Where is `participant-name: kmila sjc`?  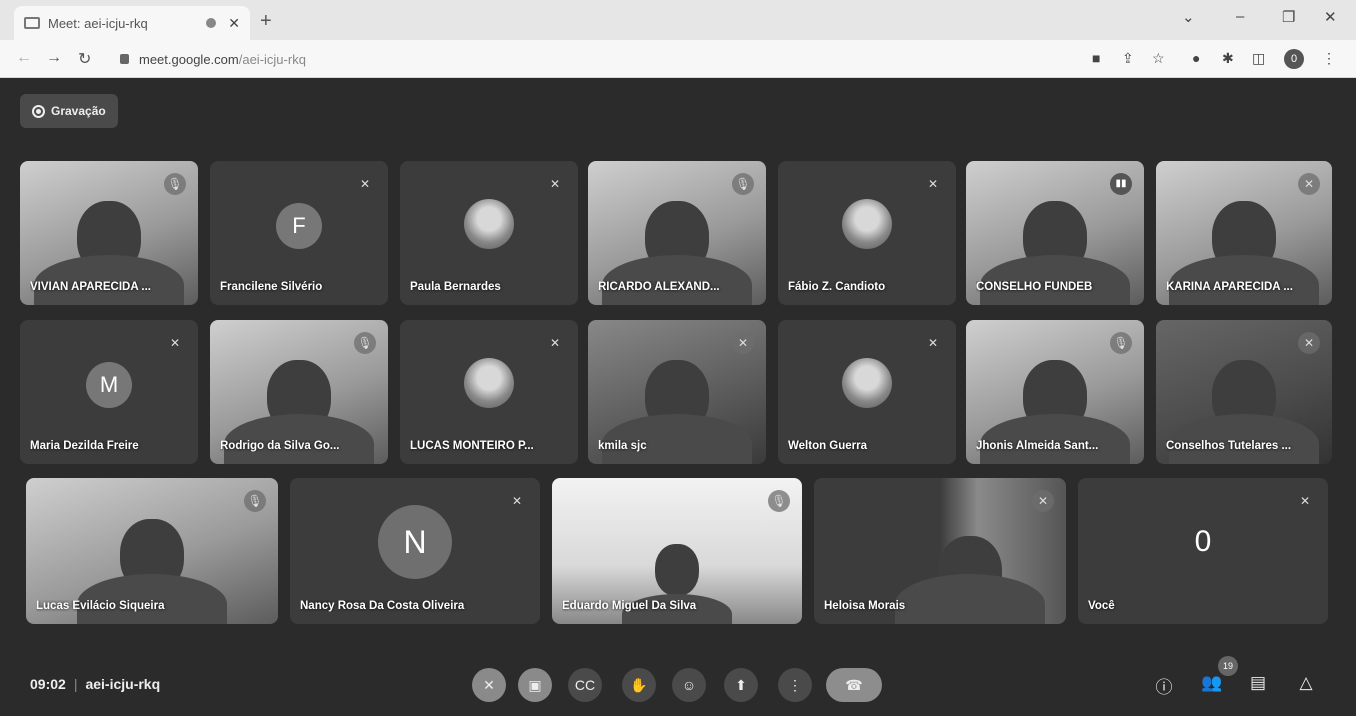
participant-name: kmila sjc is located at coordinates (622, 446).